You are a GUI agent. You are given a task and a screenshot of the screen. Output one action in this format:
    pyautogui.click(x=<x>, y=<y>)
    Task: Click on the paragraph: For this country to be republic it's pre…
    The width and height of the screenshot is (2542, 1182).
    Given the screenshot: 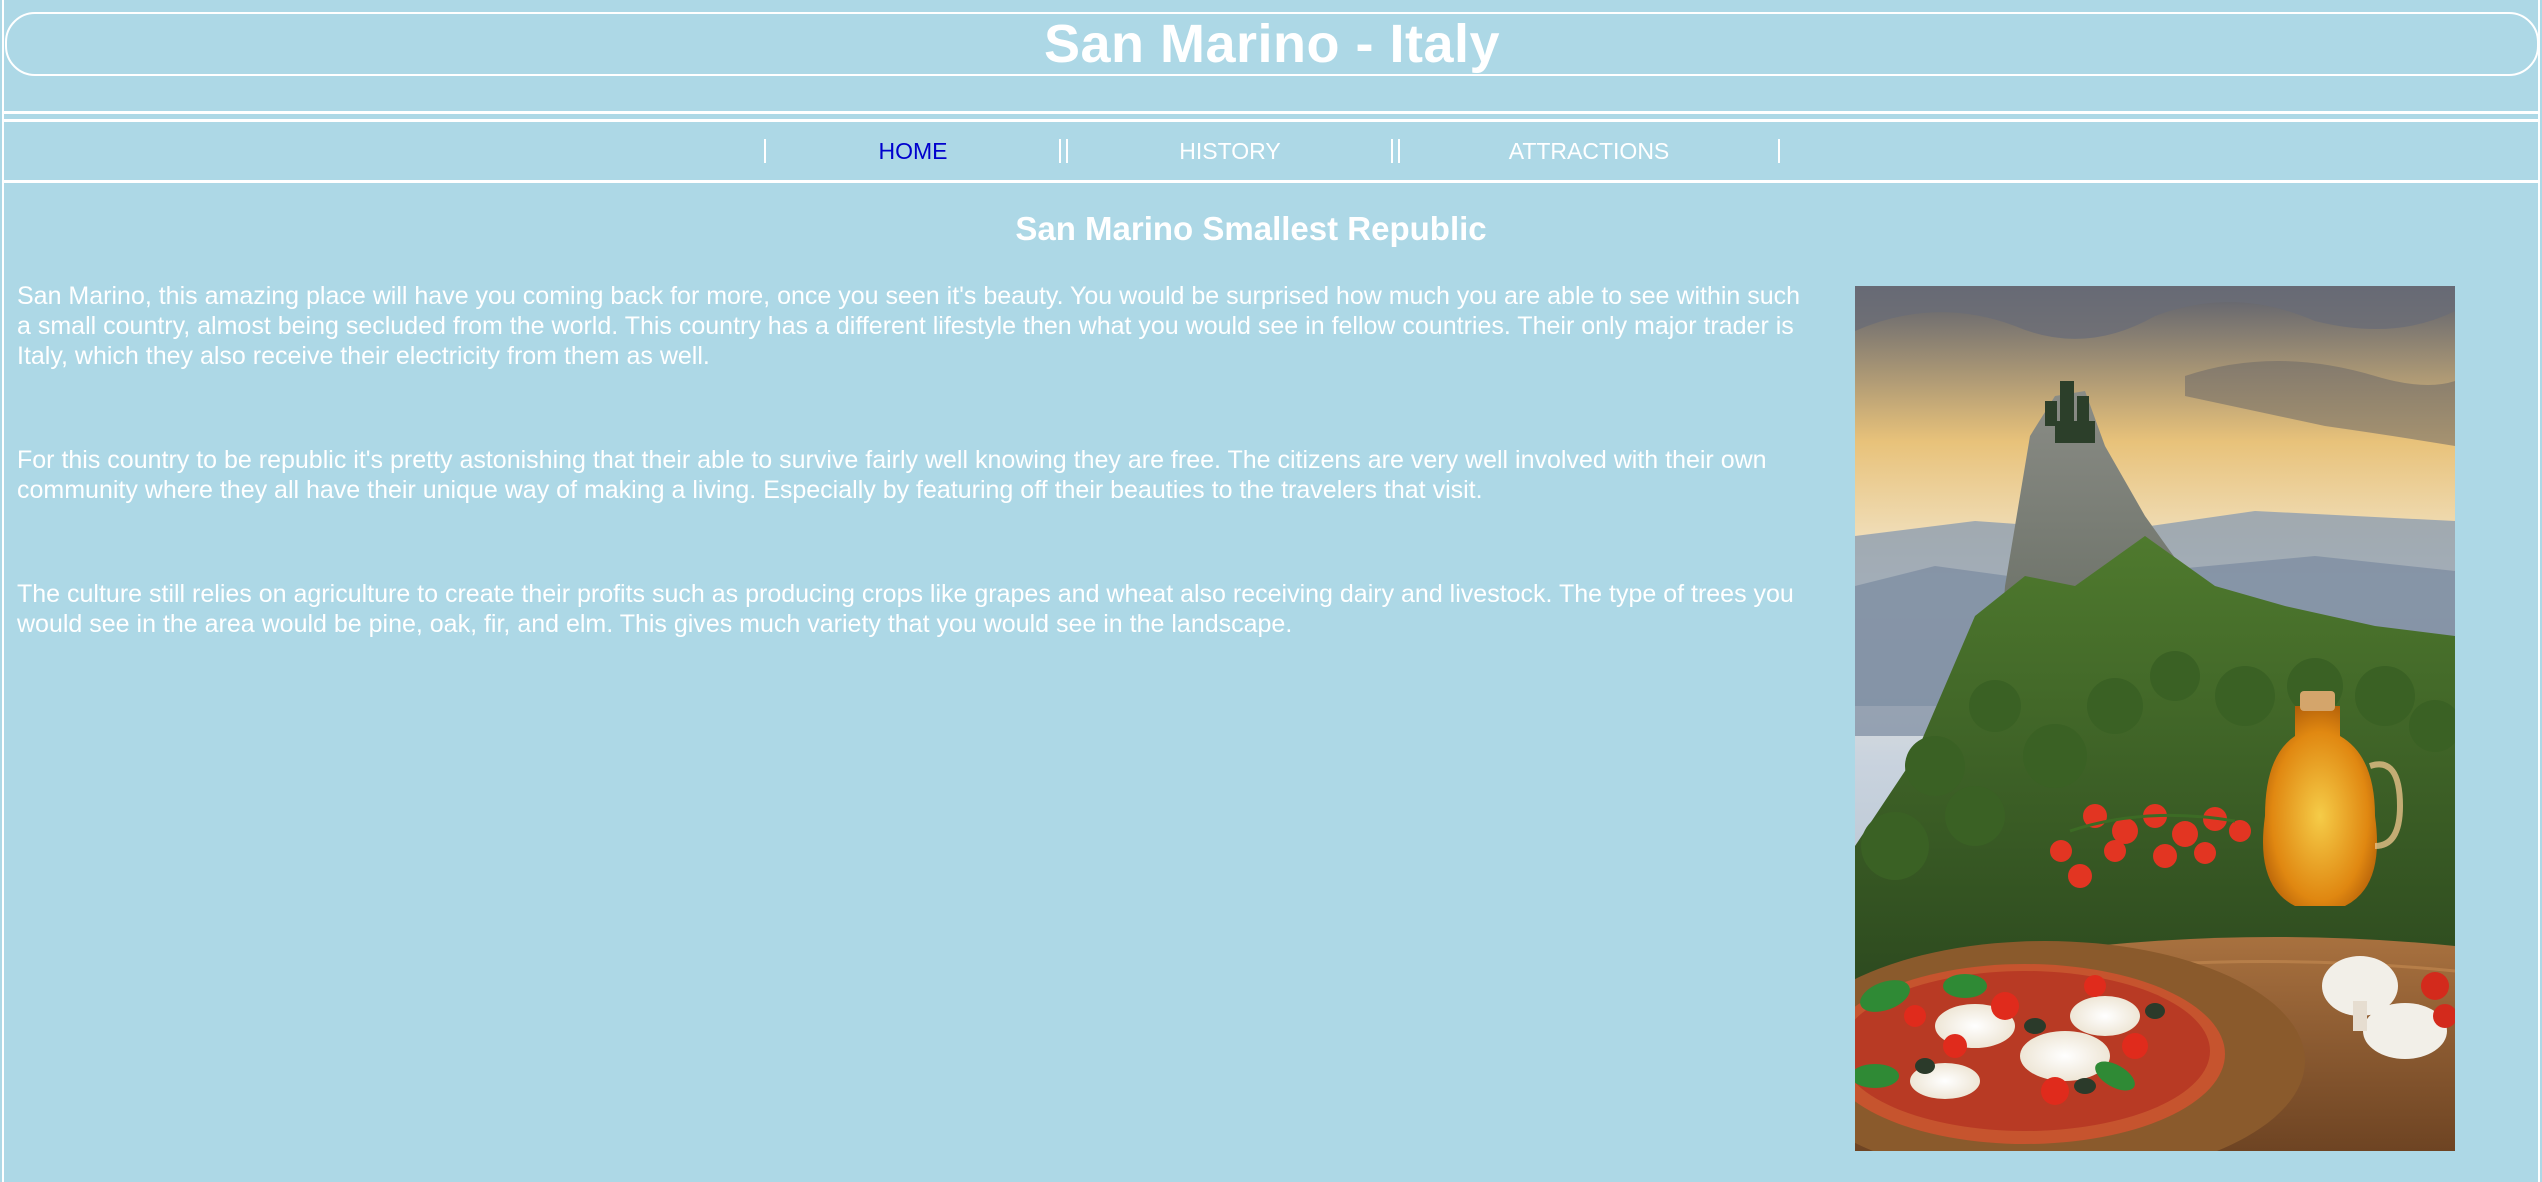 What is the action you would take?
    pyautogui.click(x=892, y=475)
    